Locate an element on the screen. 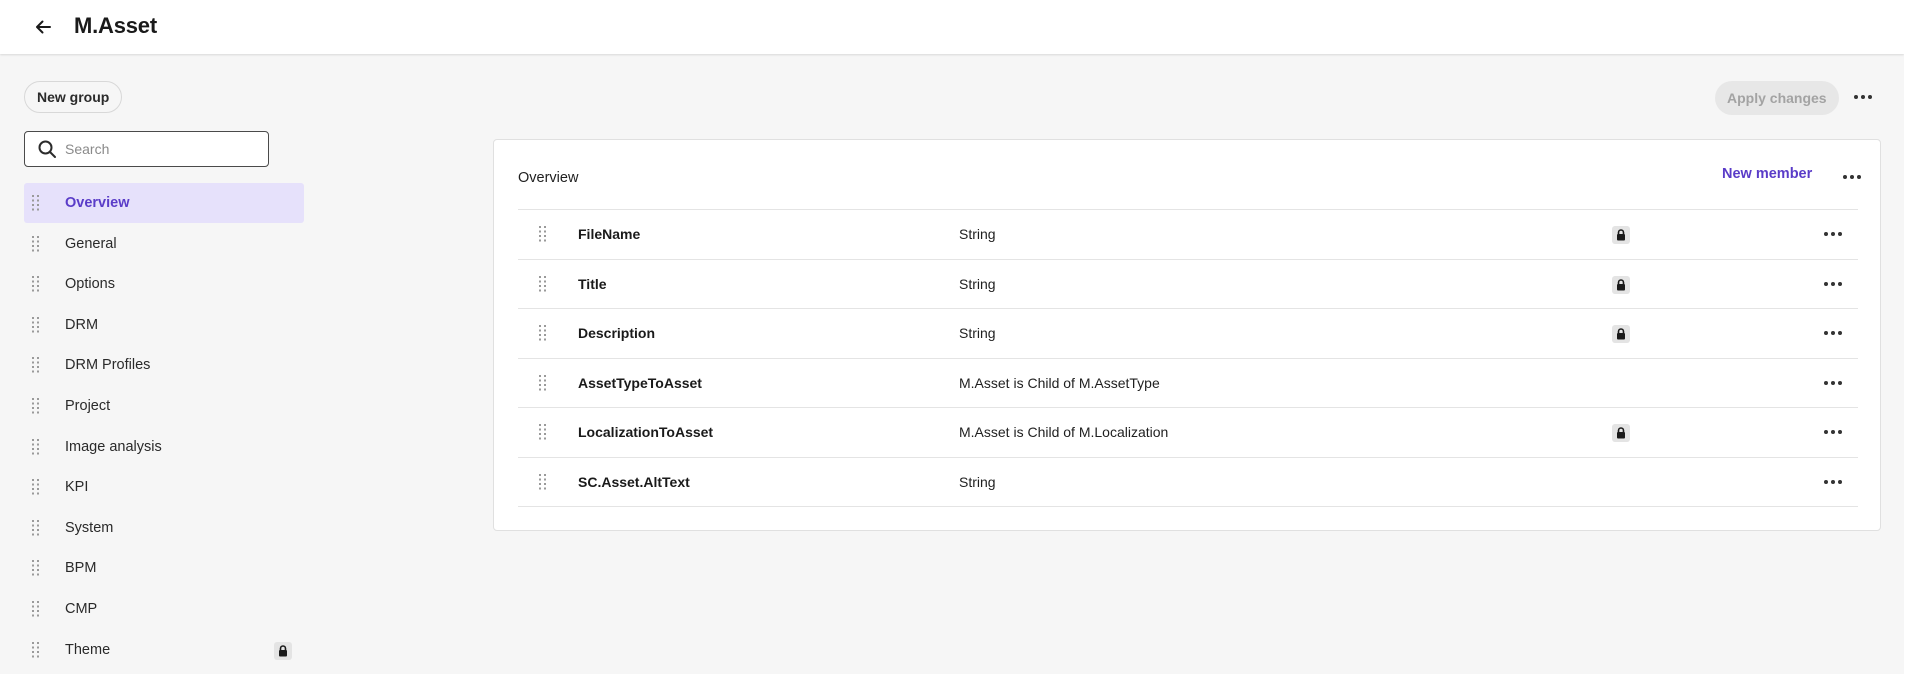  sidebar-item-label: Overview is located at coordinates (97, 203).